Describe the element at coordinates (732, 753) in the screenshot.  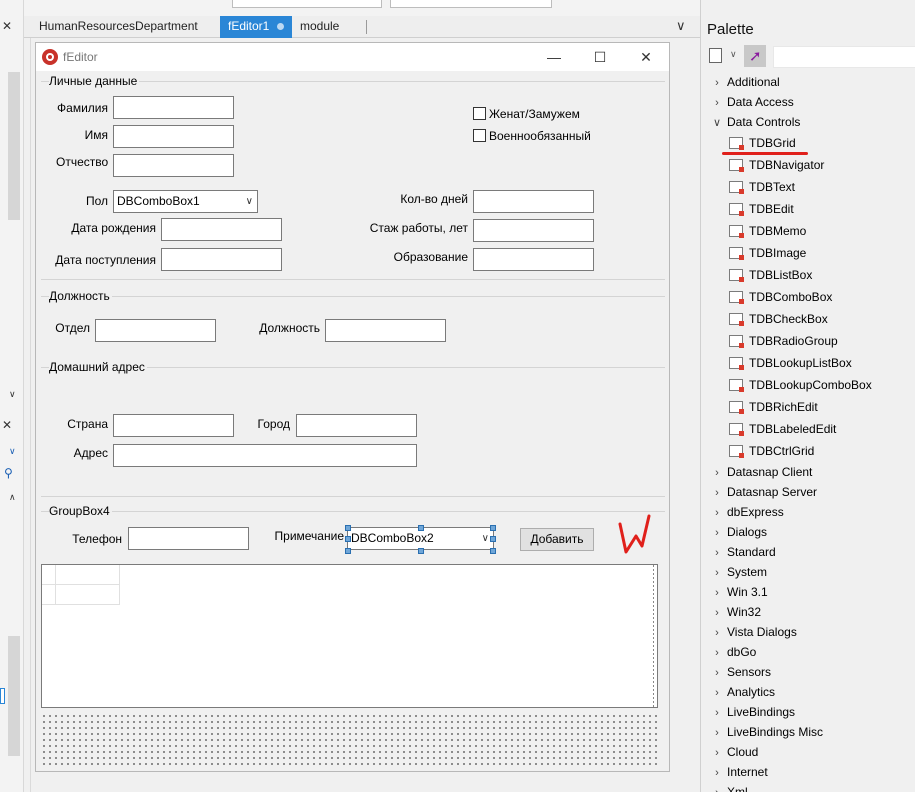
I see `palette-category: › Cloud` at that location.